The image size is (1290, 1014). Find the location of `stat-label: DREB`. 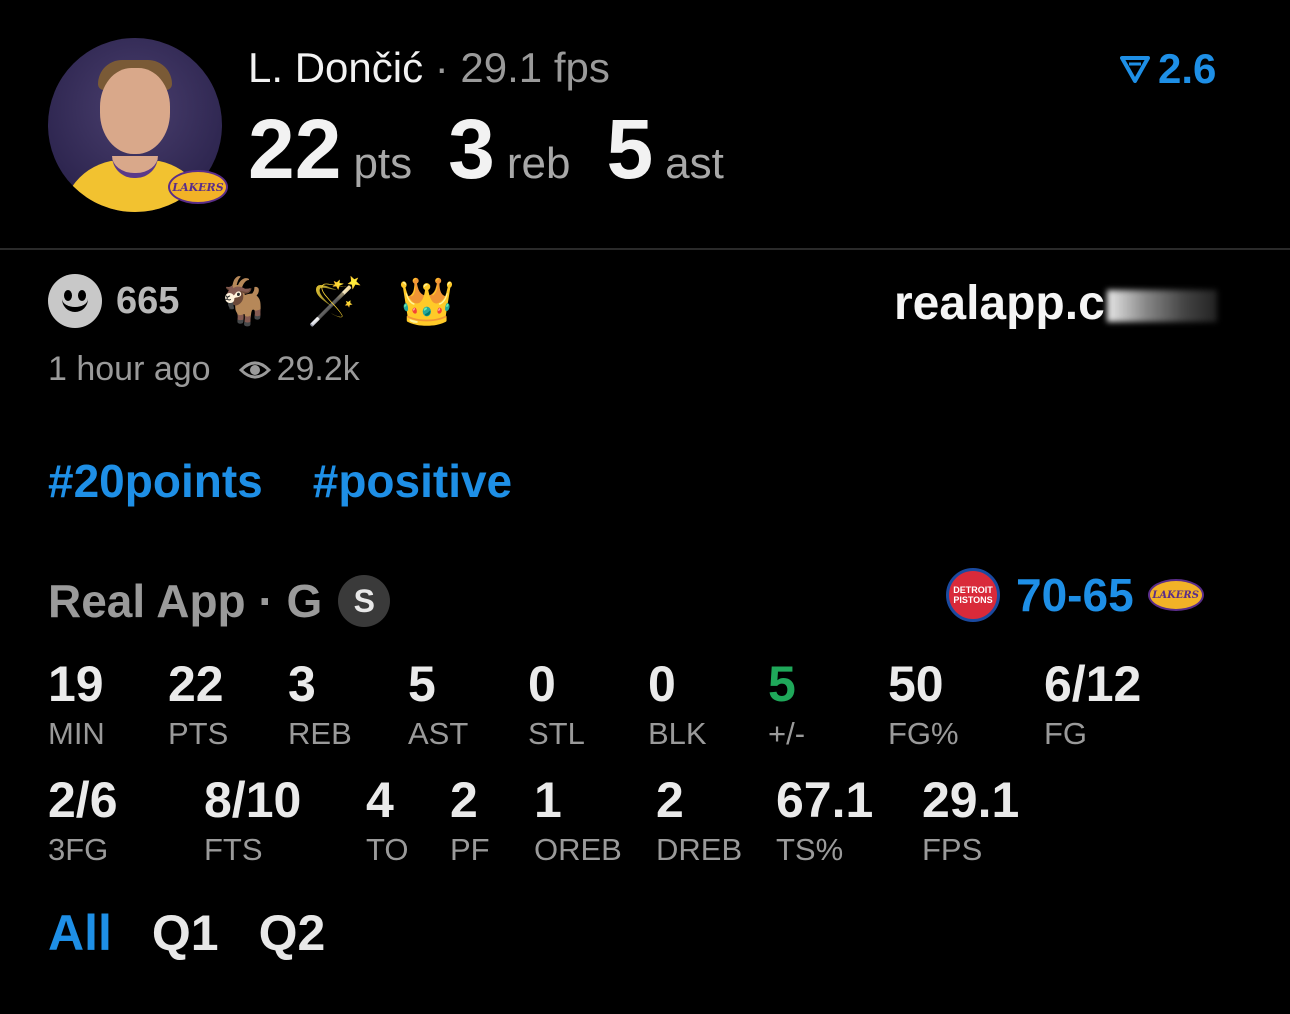

stat-label: DREB is located at coordinates (699, 849).